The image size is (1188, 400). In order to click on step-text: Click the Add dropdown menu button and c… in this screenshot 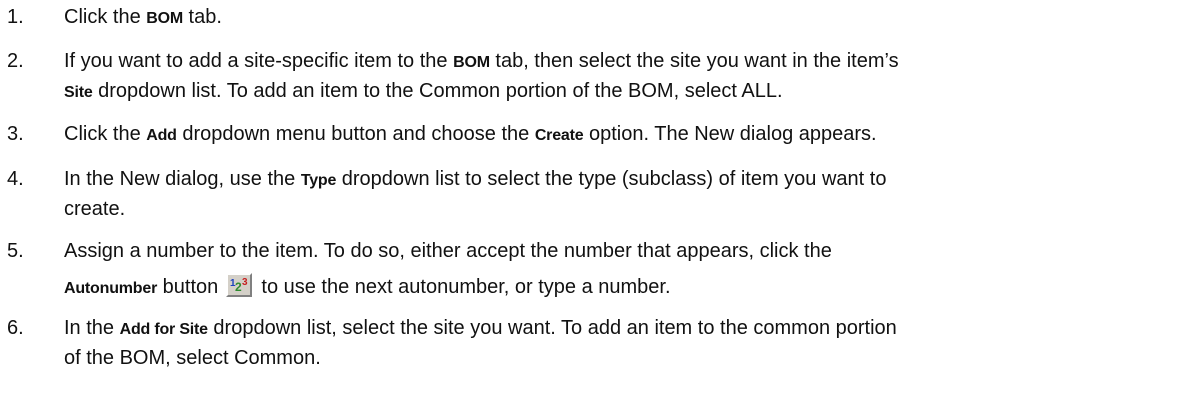, I will do `click(619, 134)`.